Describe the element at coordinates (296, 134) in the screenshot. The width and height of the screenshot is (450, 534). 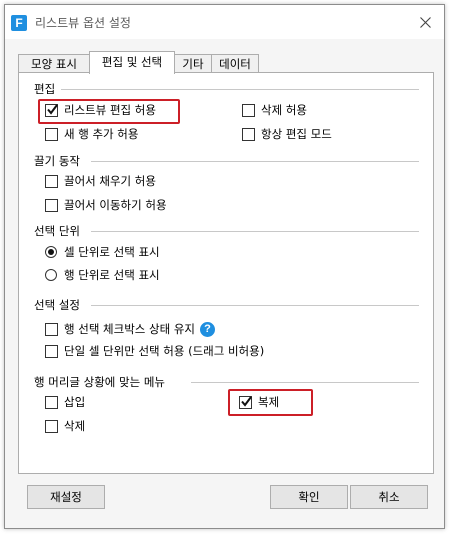
I see `checkbox-label: 항상 편집 모드` at that location.